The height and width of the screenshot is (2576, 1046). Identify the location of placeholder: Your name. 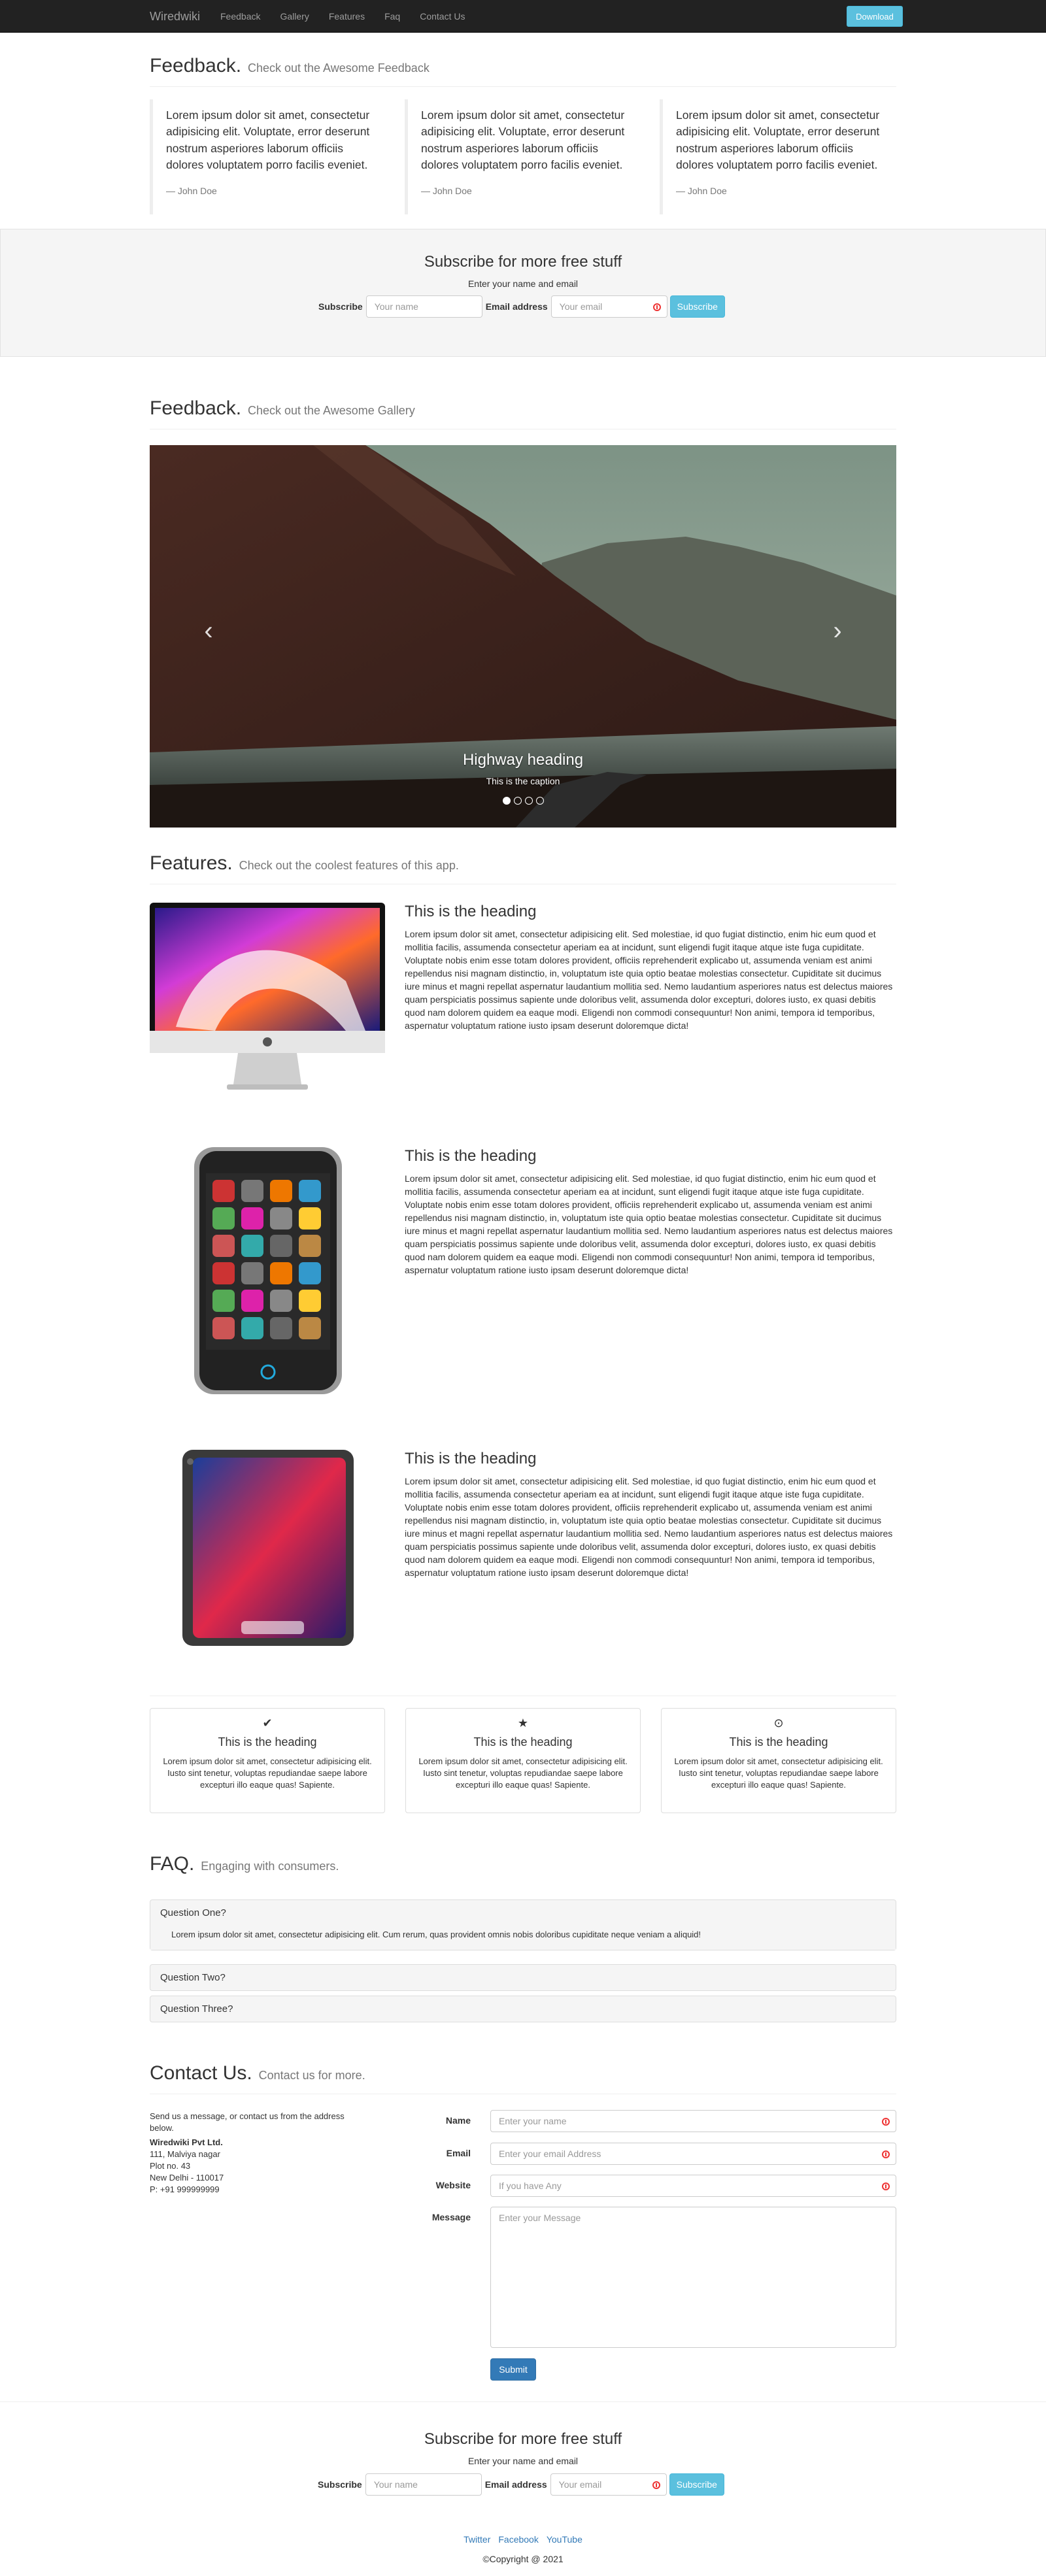
(396, 307).